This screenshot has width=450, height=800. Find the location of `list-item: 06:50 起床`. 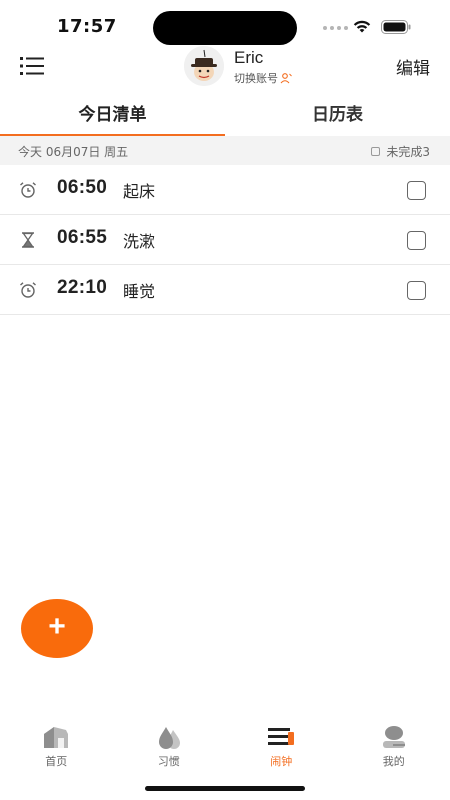

list-item: 06:50 起床 is located at coordinates (225, 190).